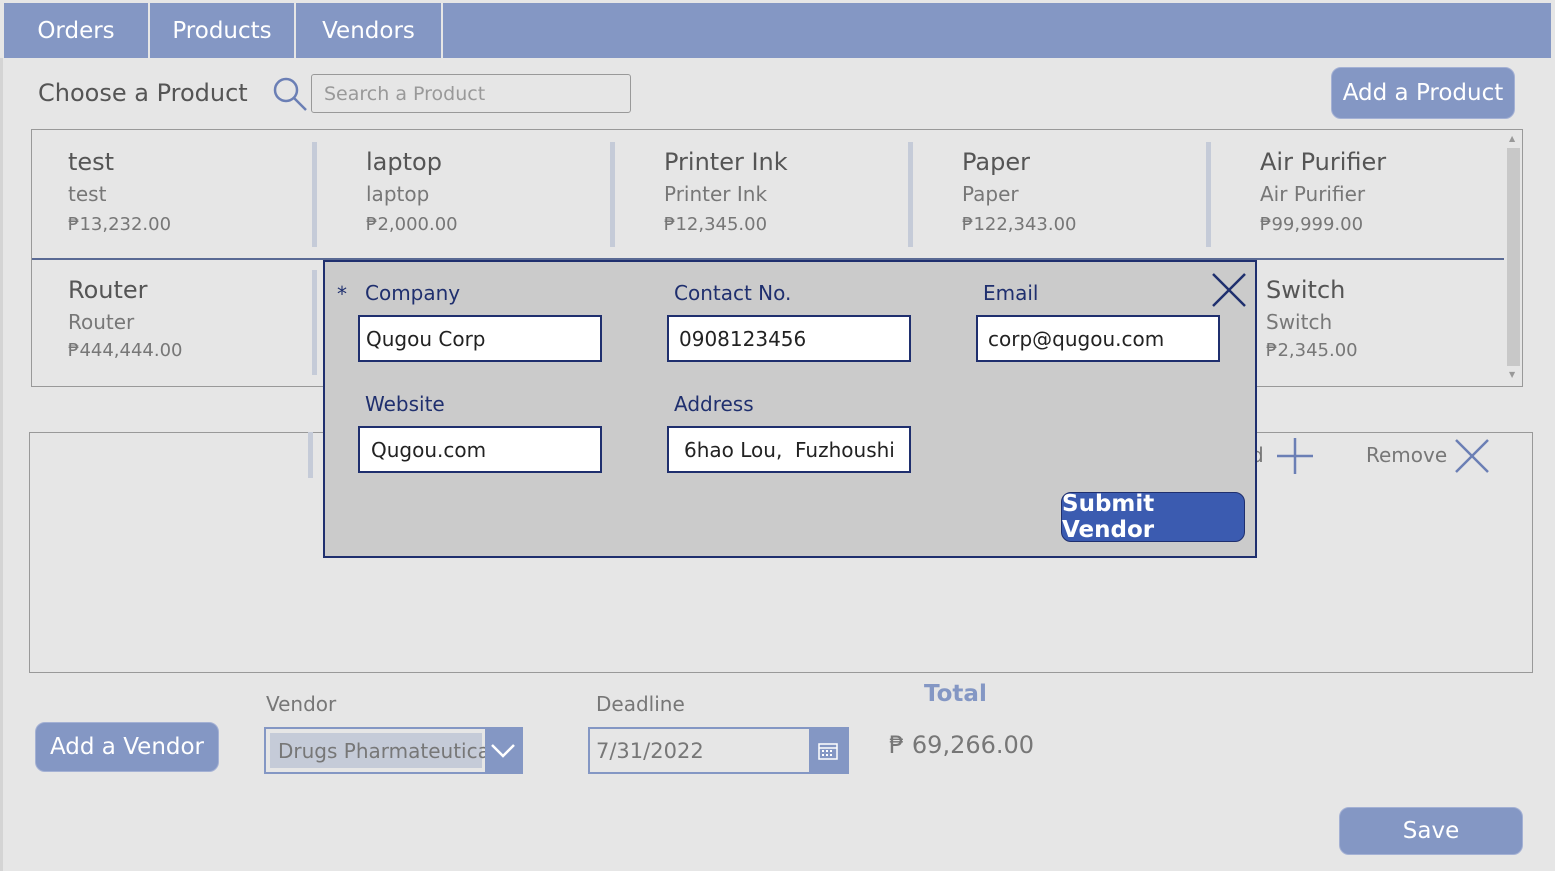 This screenshot has height=871, width=1555. Describe the element at coordinates (77, 30) in the screenshot. I see `tab-orders: Orders` at that location.